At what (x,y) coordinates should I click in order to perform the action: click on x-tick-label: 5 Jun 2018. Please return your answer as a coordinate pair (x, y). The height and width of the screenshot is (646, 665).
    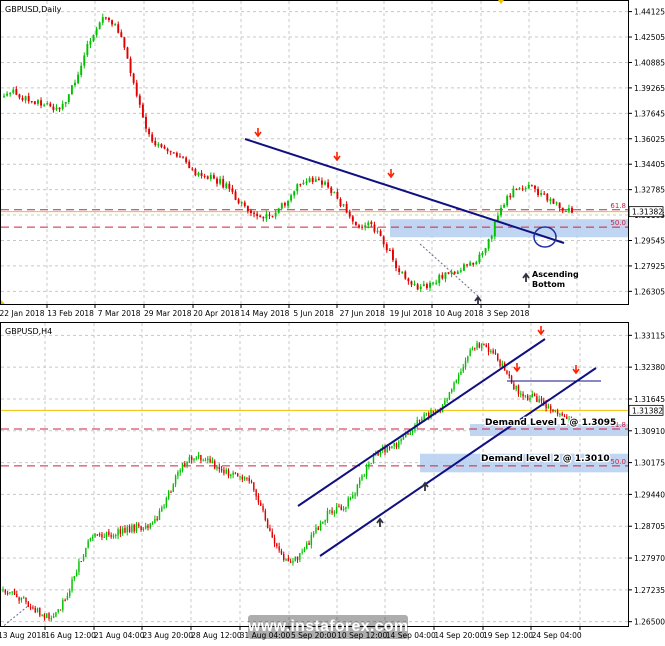
    Looking at the image, I should click on (313, 313).